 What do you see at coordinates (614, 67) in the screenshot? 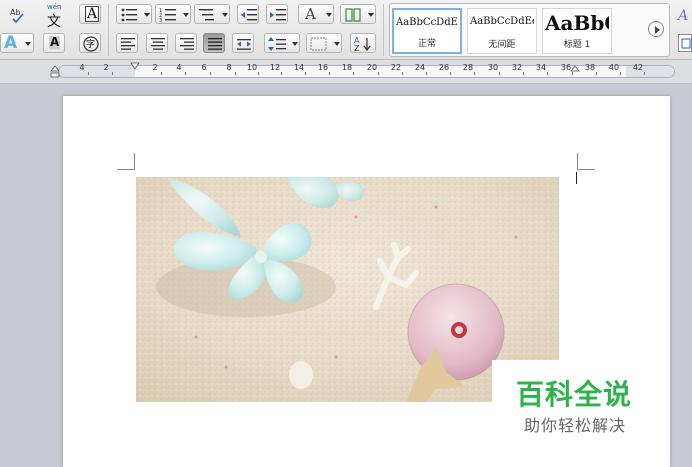
I see `ruler-number: 40` at bounding box center [614, 67].